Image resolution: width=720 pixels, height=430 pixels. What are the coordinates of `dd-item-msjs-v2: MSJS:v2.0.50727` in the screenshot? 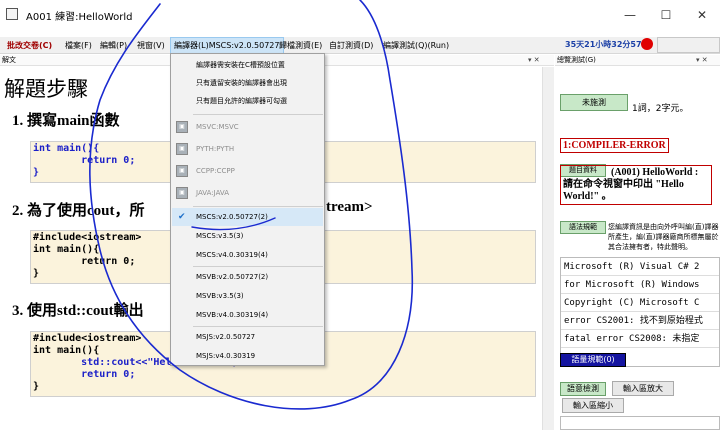 It's located at (247, 337).